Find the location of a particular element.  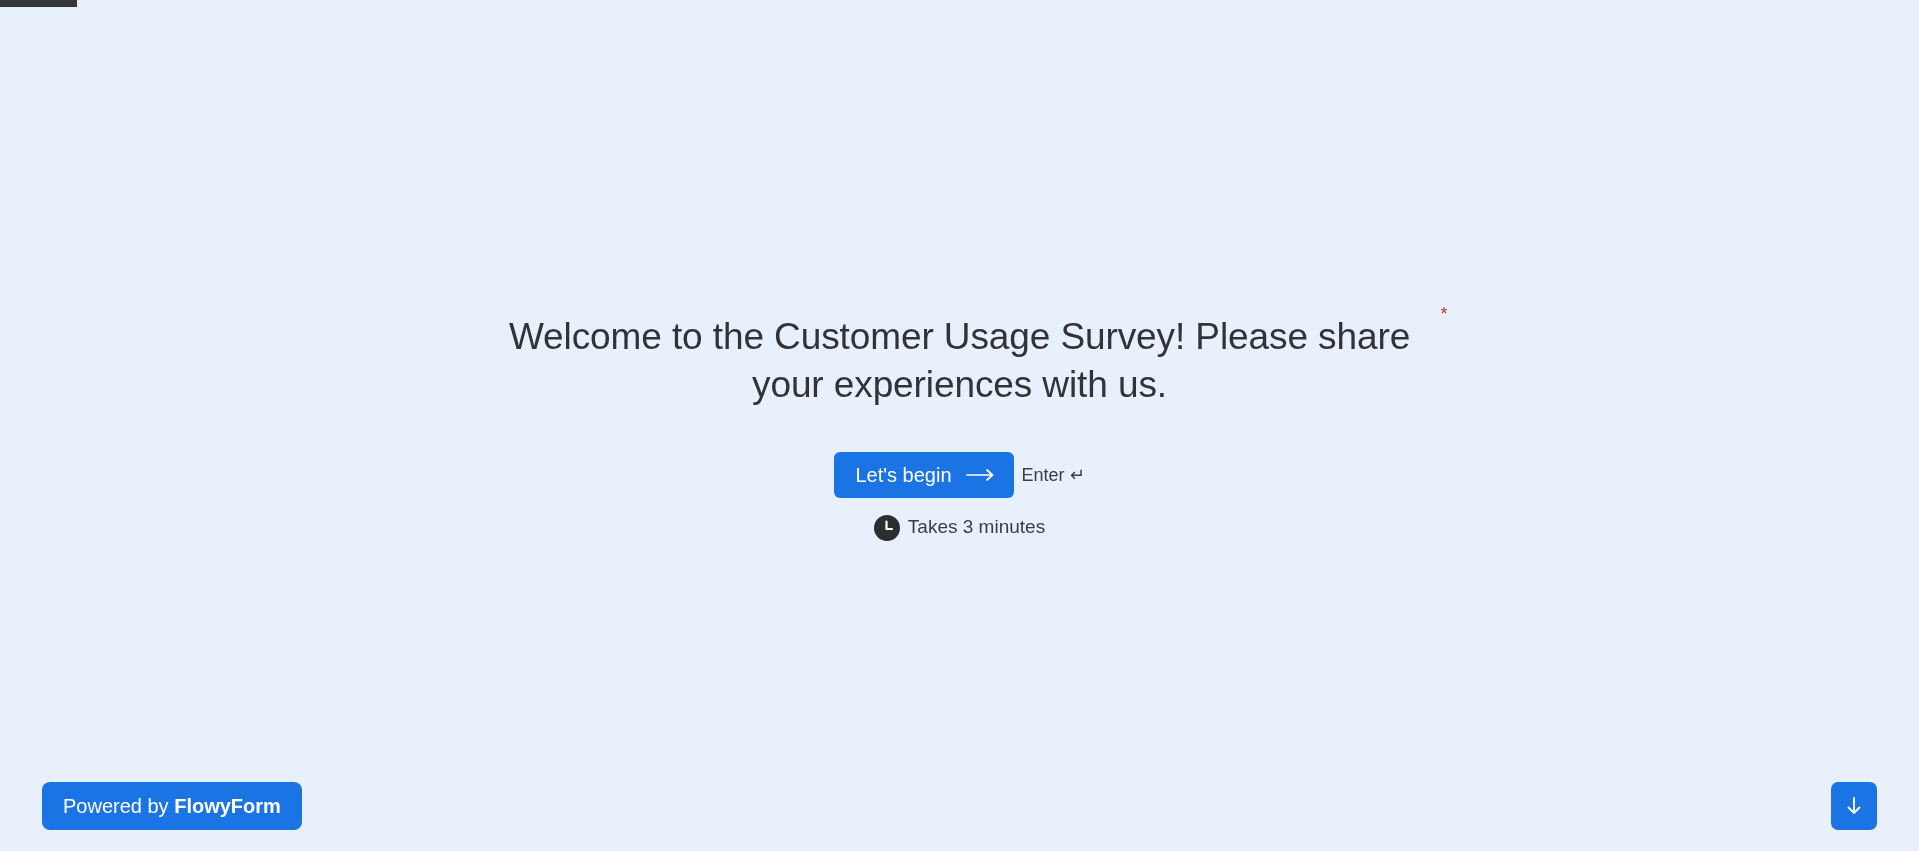

scroll-down-button is located at coordinates (1854, 806).